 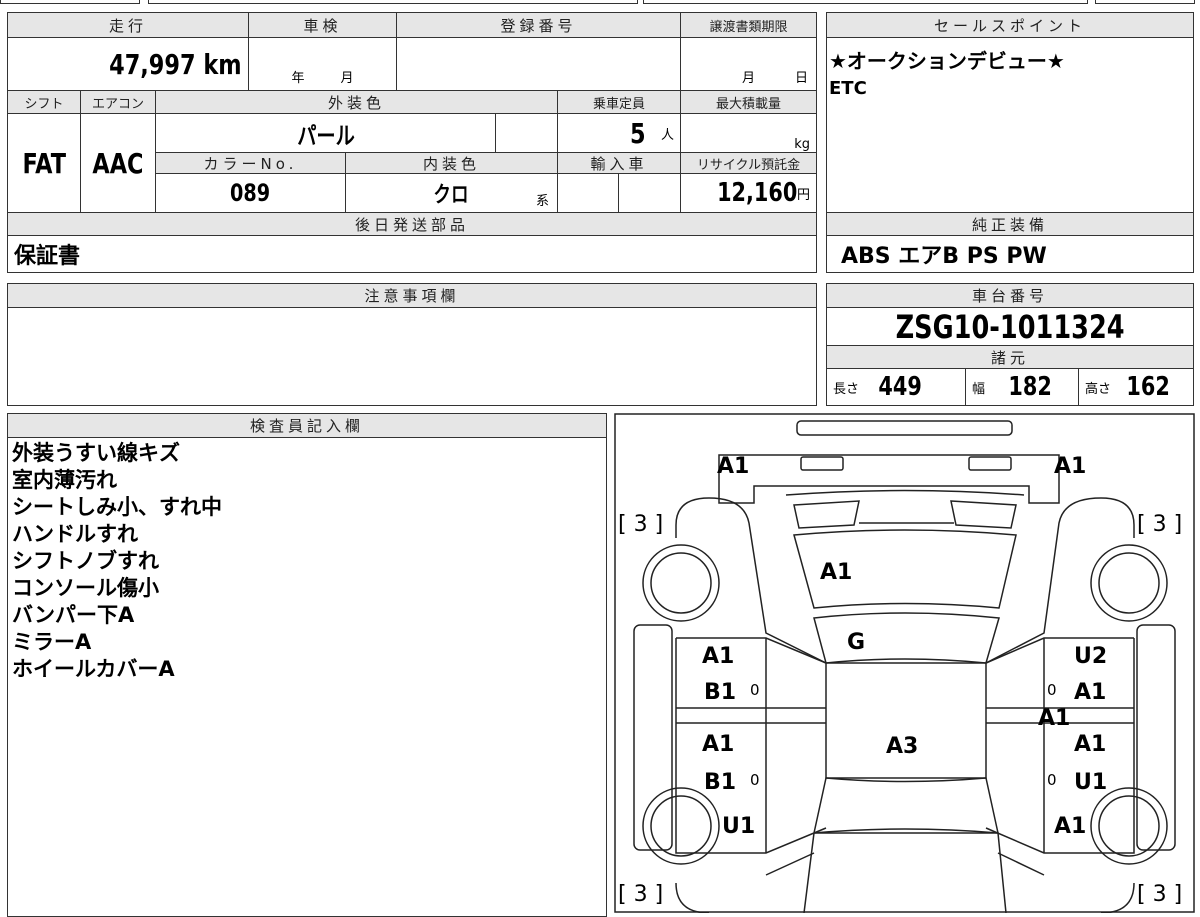 What do you see at coordinates (720, 692) in the screenshot?
I see `label-lf-lower: B1` at bounding box center [720, 692].